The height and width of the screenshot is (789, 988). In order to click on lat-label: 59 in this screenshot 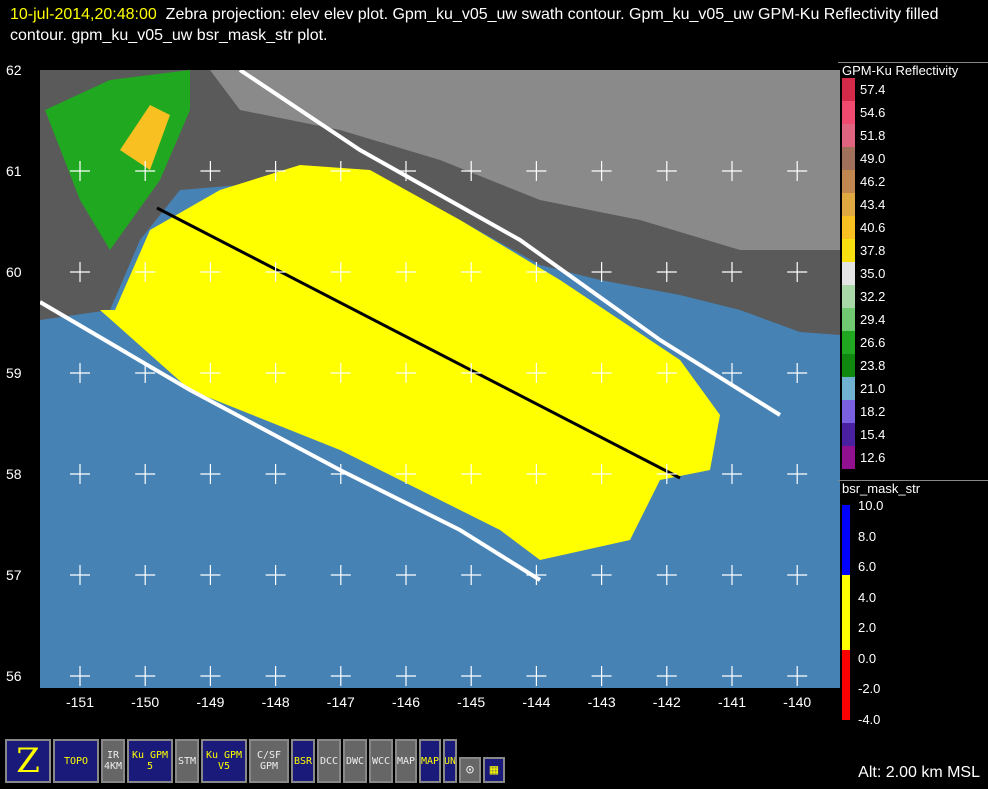, I will do `click(14, 373)`.